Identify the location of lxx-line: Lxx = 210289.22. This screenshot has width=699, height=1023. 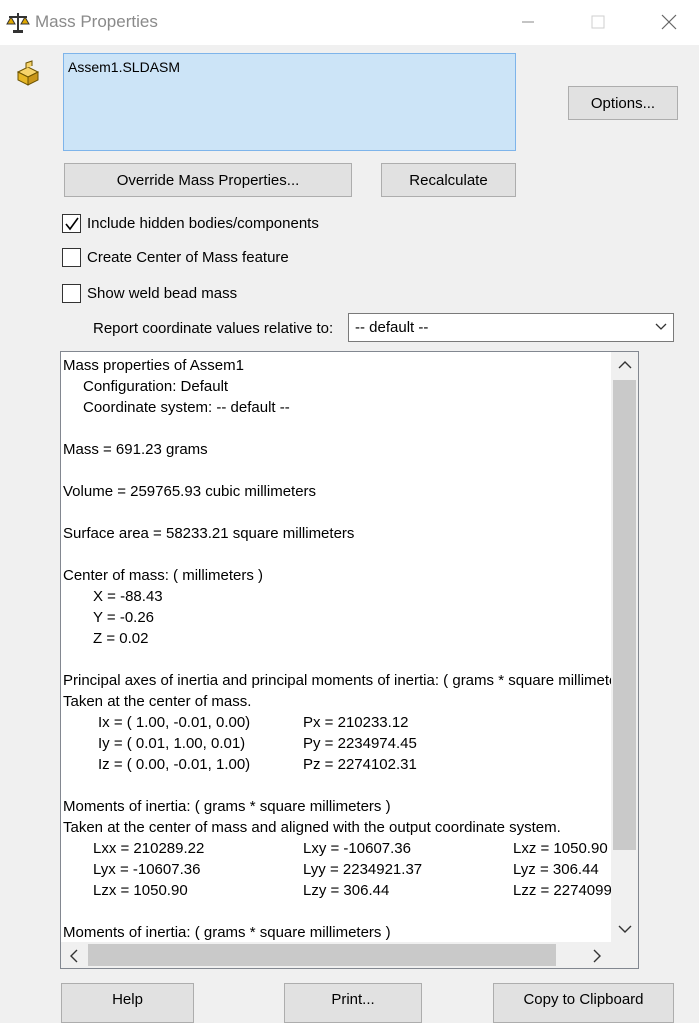
(149, 848).